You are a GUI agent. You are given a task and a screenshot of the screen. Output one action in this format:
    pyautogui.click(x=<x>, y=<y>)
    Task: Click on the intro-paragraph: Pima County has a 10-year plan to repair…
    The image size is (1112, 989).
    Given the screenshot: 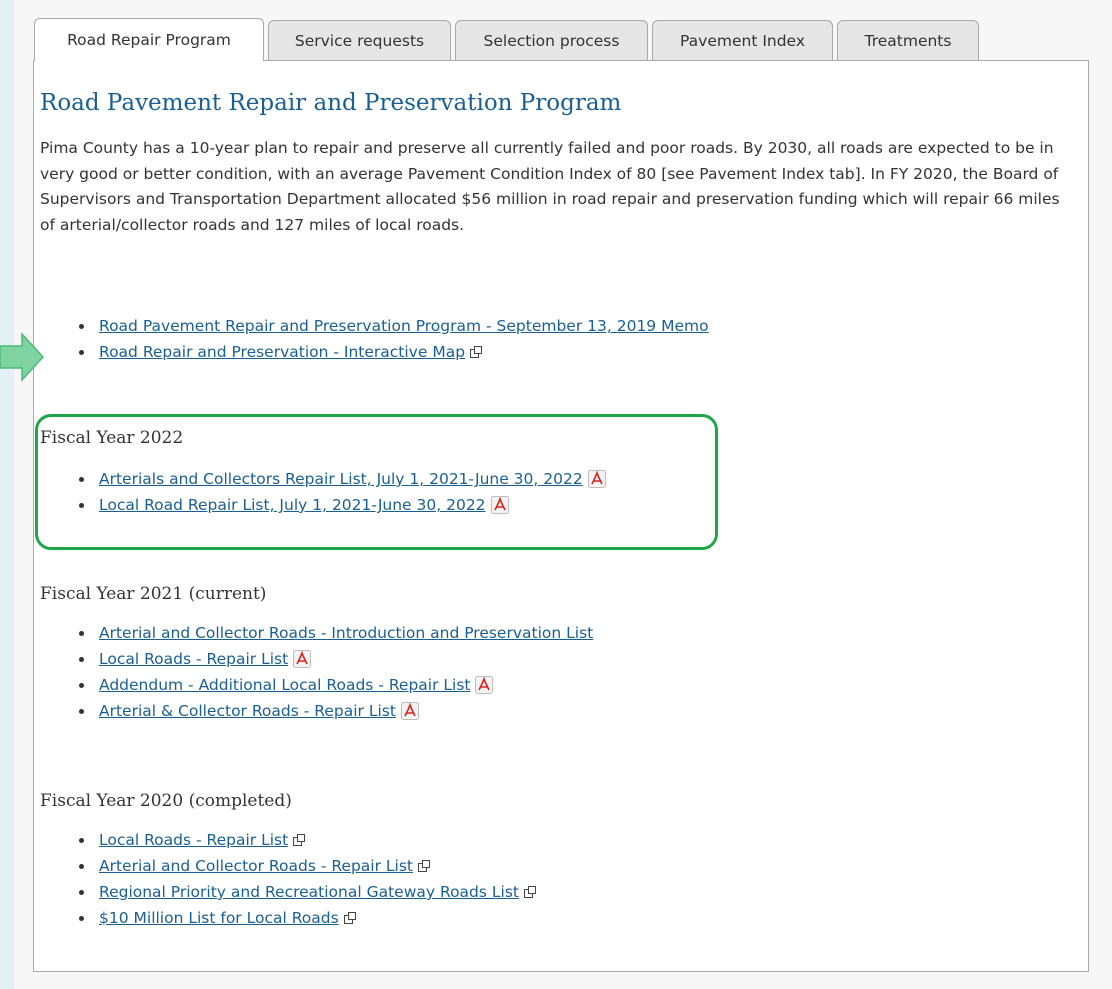 What is the action you would take?
    pyautogui.click(x=550, y=187)
    